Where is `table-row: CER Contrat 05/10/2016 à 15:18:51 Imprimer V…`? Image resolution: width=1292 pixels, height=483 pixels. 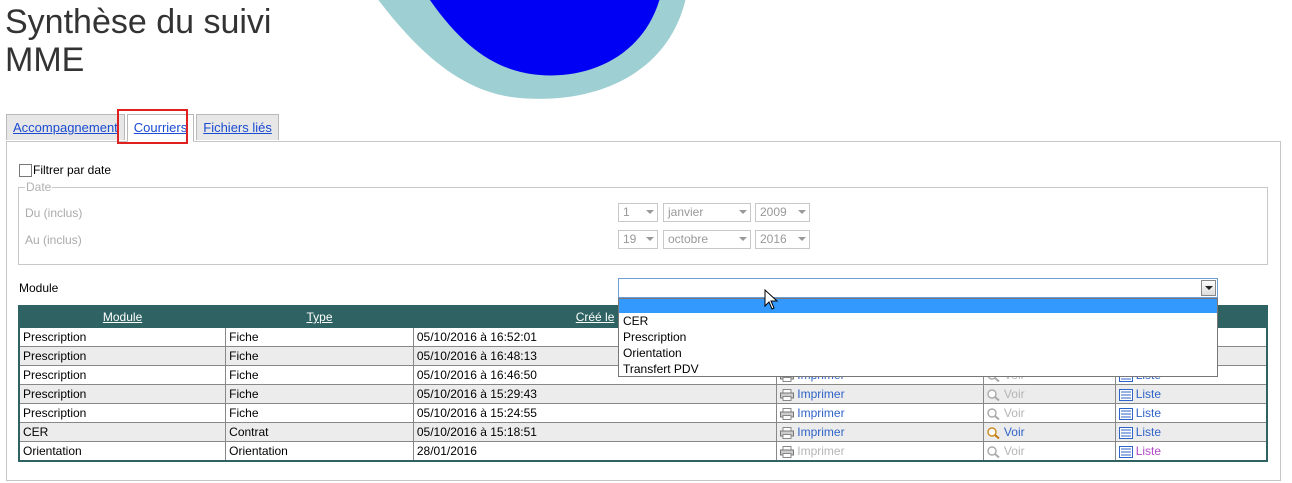 table-row: CER Contrat 05/10/2016 à 15:18:51 Imprimer V… is located at coordinates (643, 432).